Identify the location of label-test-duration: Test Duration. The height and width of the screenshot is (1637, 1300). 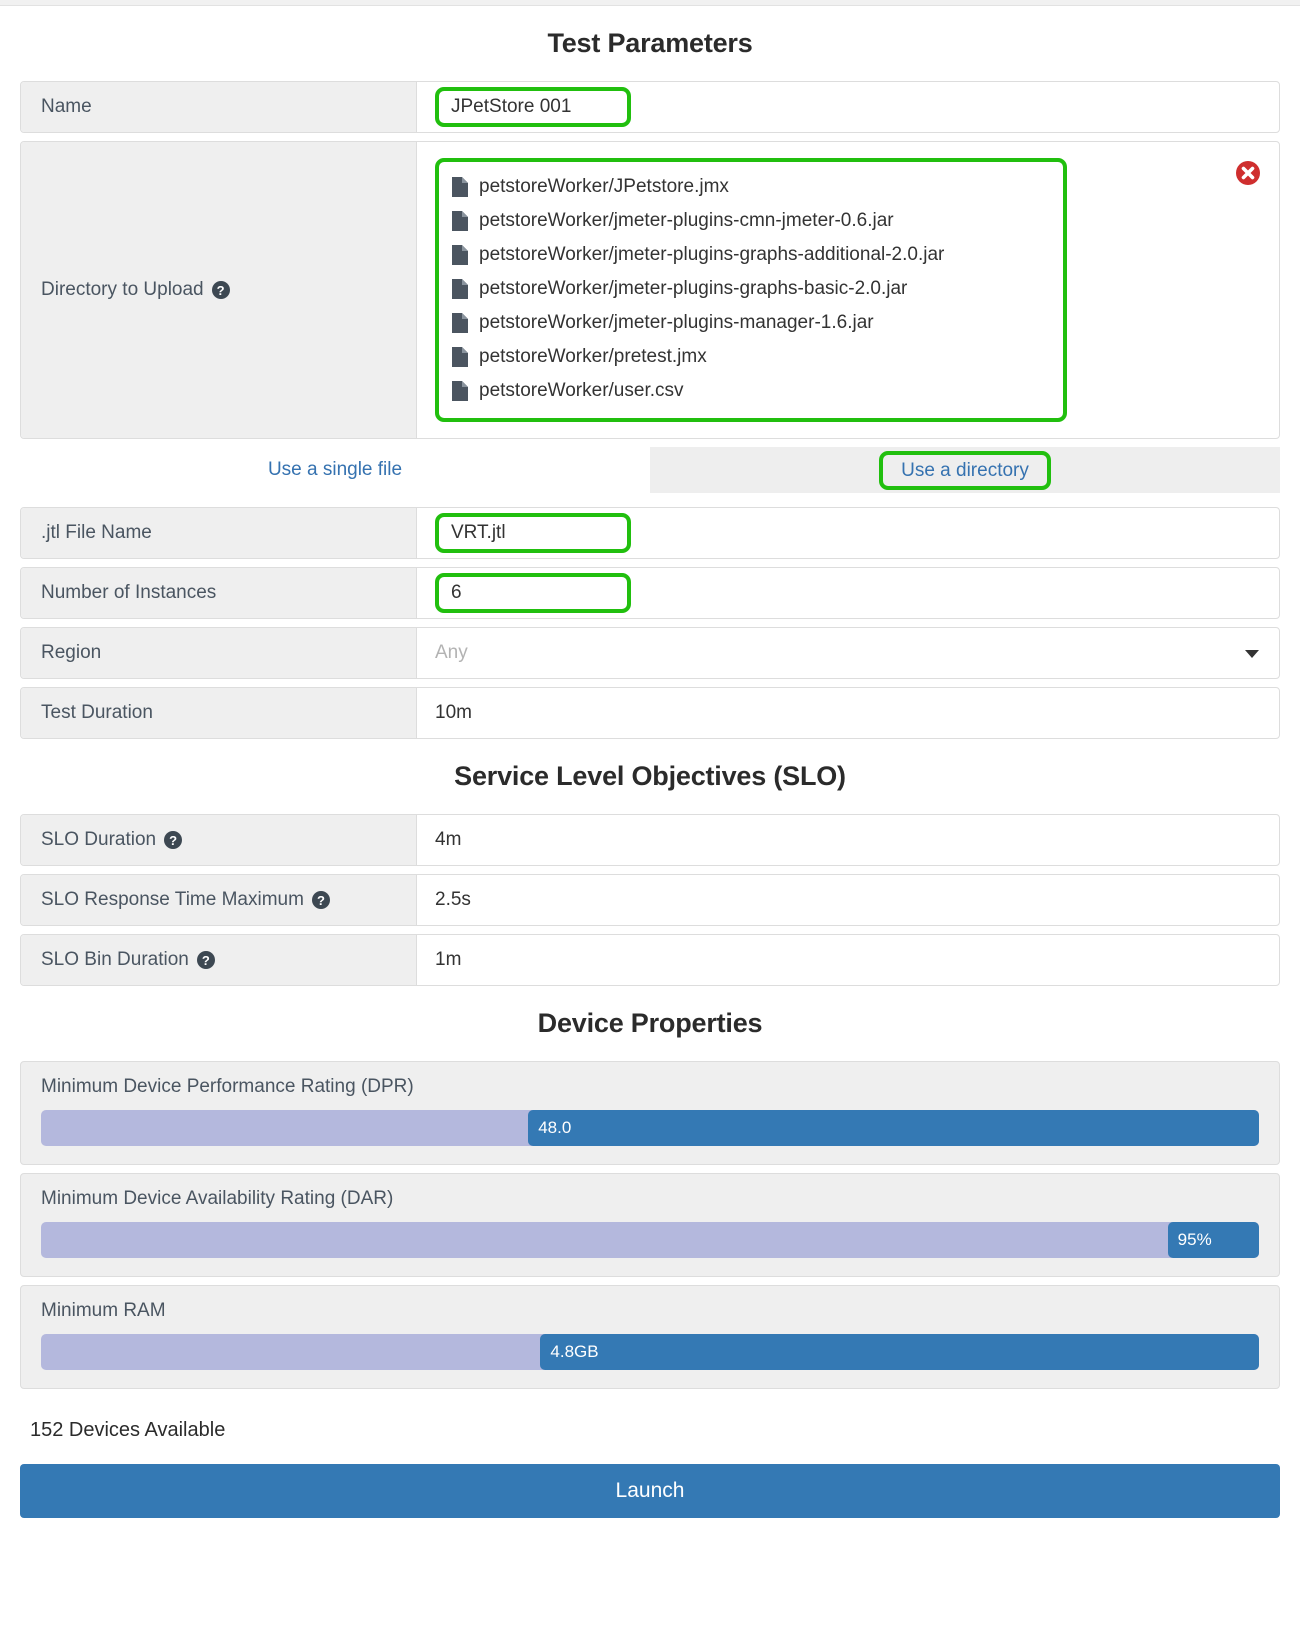
(219, 713).